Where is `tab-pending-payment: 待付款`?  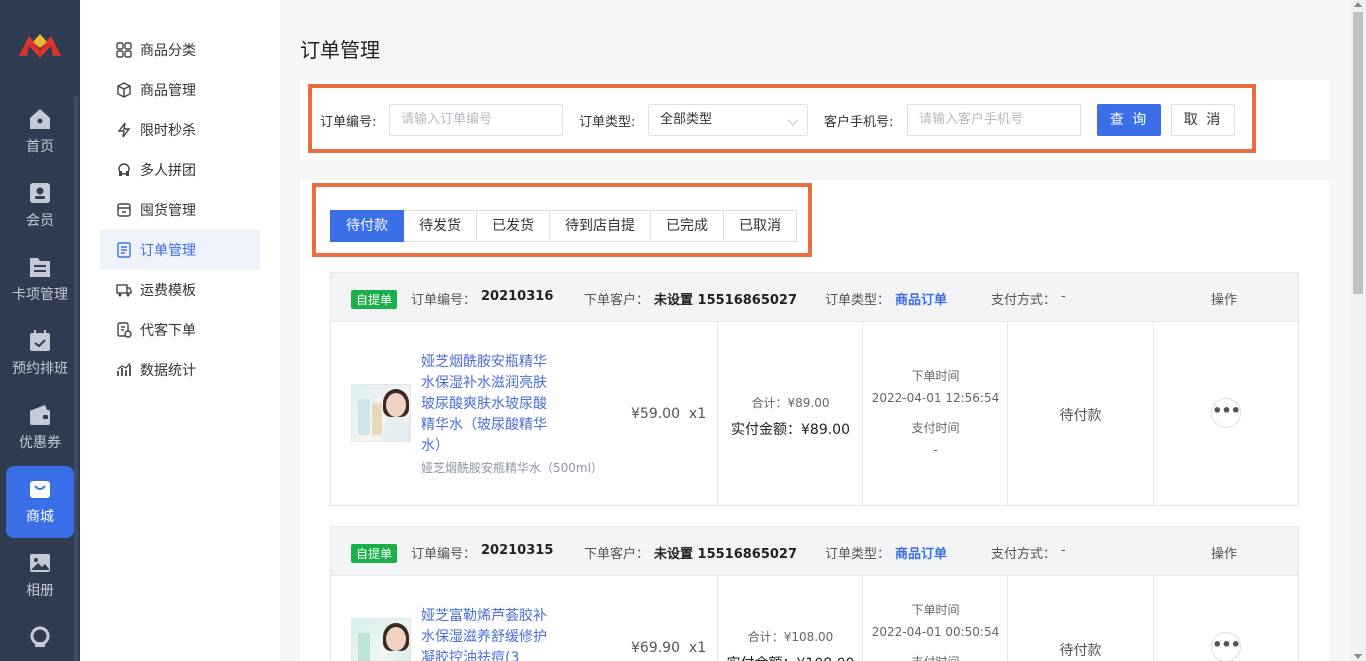 tab-pending-payment: 待付款 is located at coordinates (367, 226).